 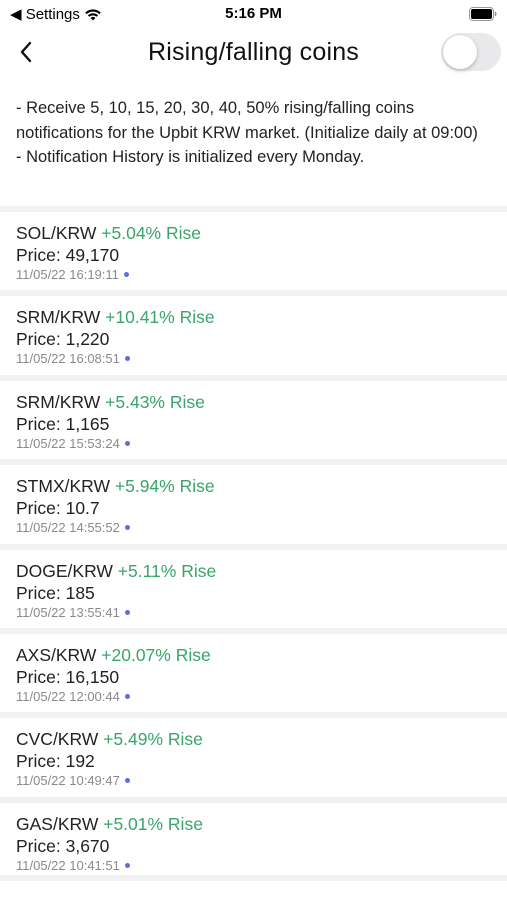 What do you see at coordinates (56, 654) in the screenshot?
I see `coin-pair: AXS/KRW` at bounding box center [56, 654].